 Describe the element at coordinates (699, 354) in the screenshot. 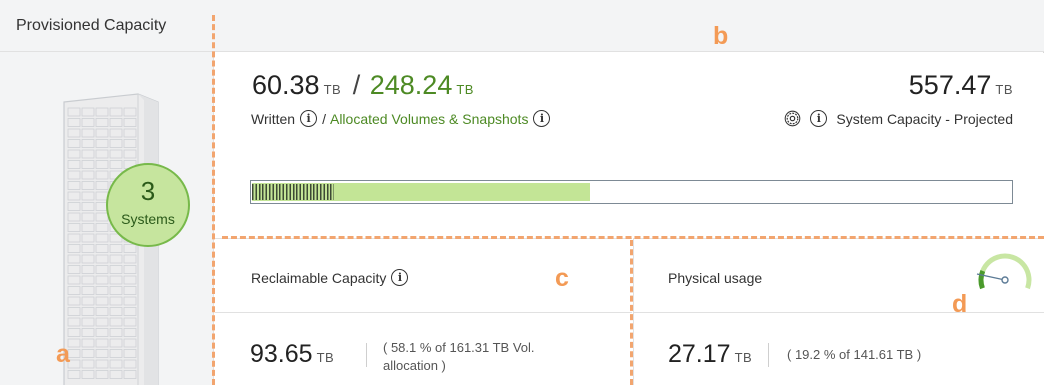

I see `physical-value: 27.17` at that location.